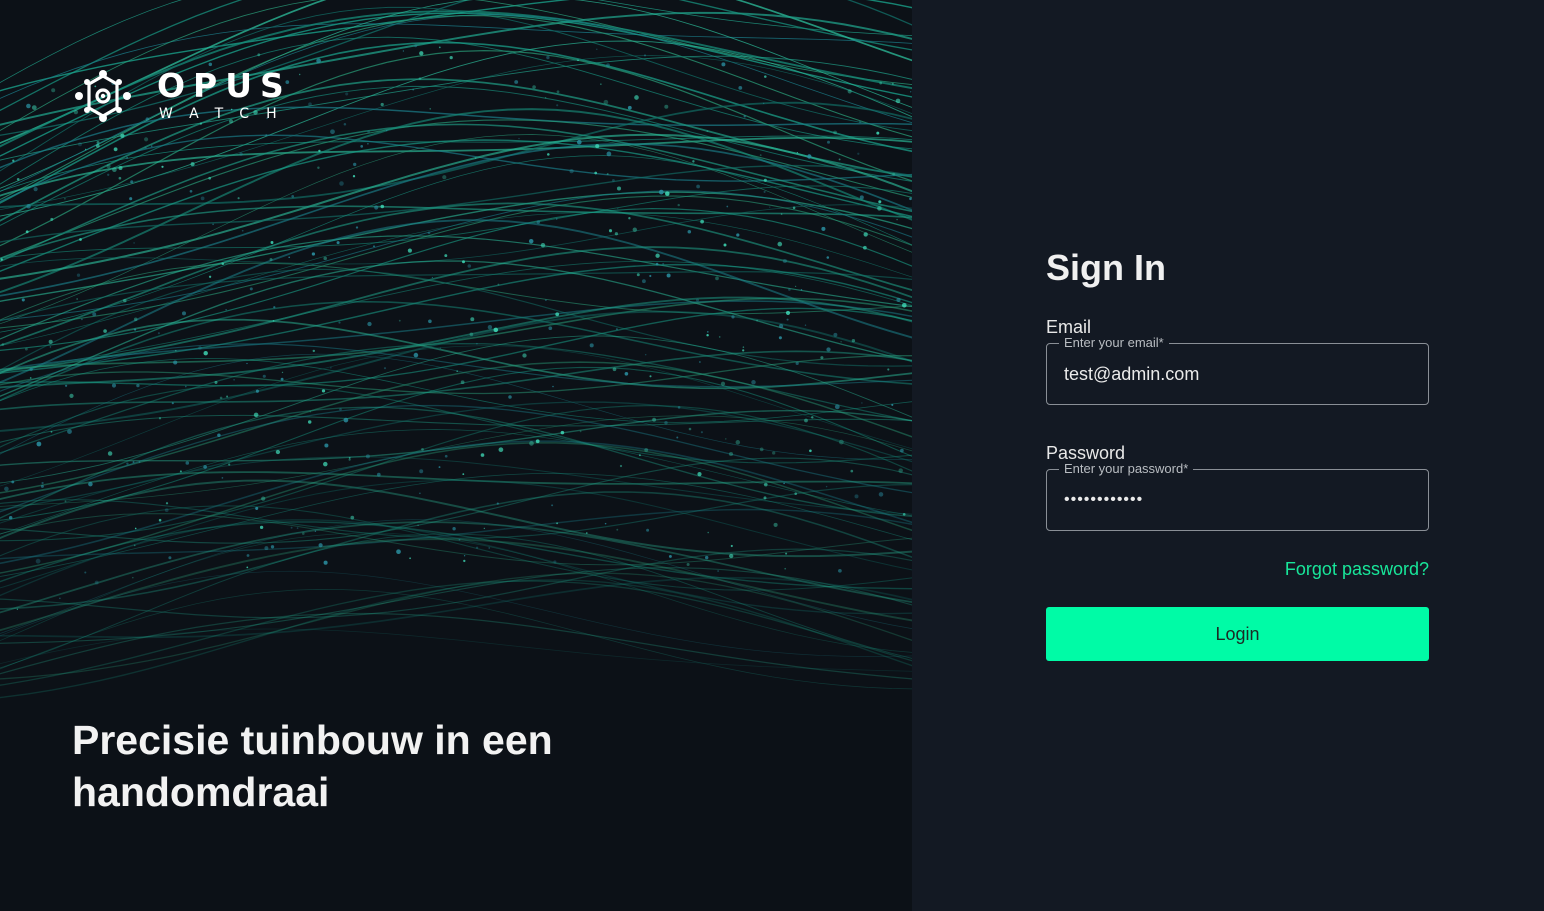  What do you see at coordinates (183, 96) in the screenshot?
I see `brand-logo: OPUS WATCH` at bounding box center [183, 96].